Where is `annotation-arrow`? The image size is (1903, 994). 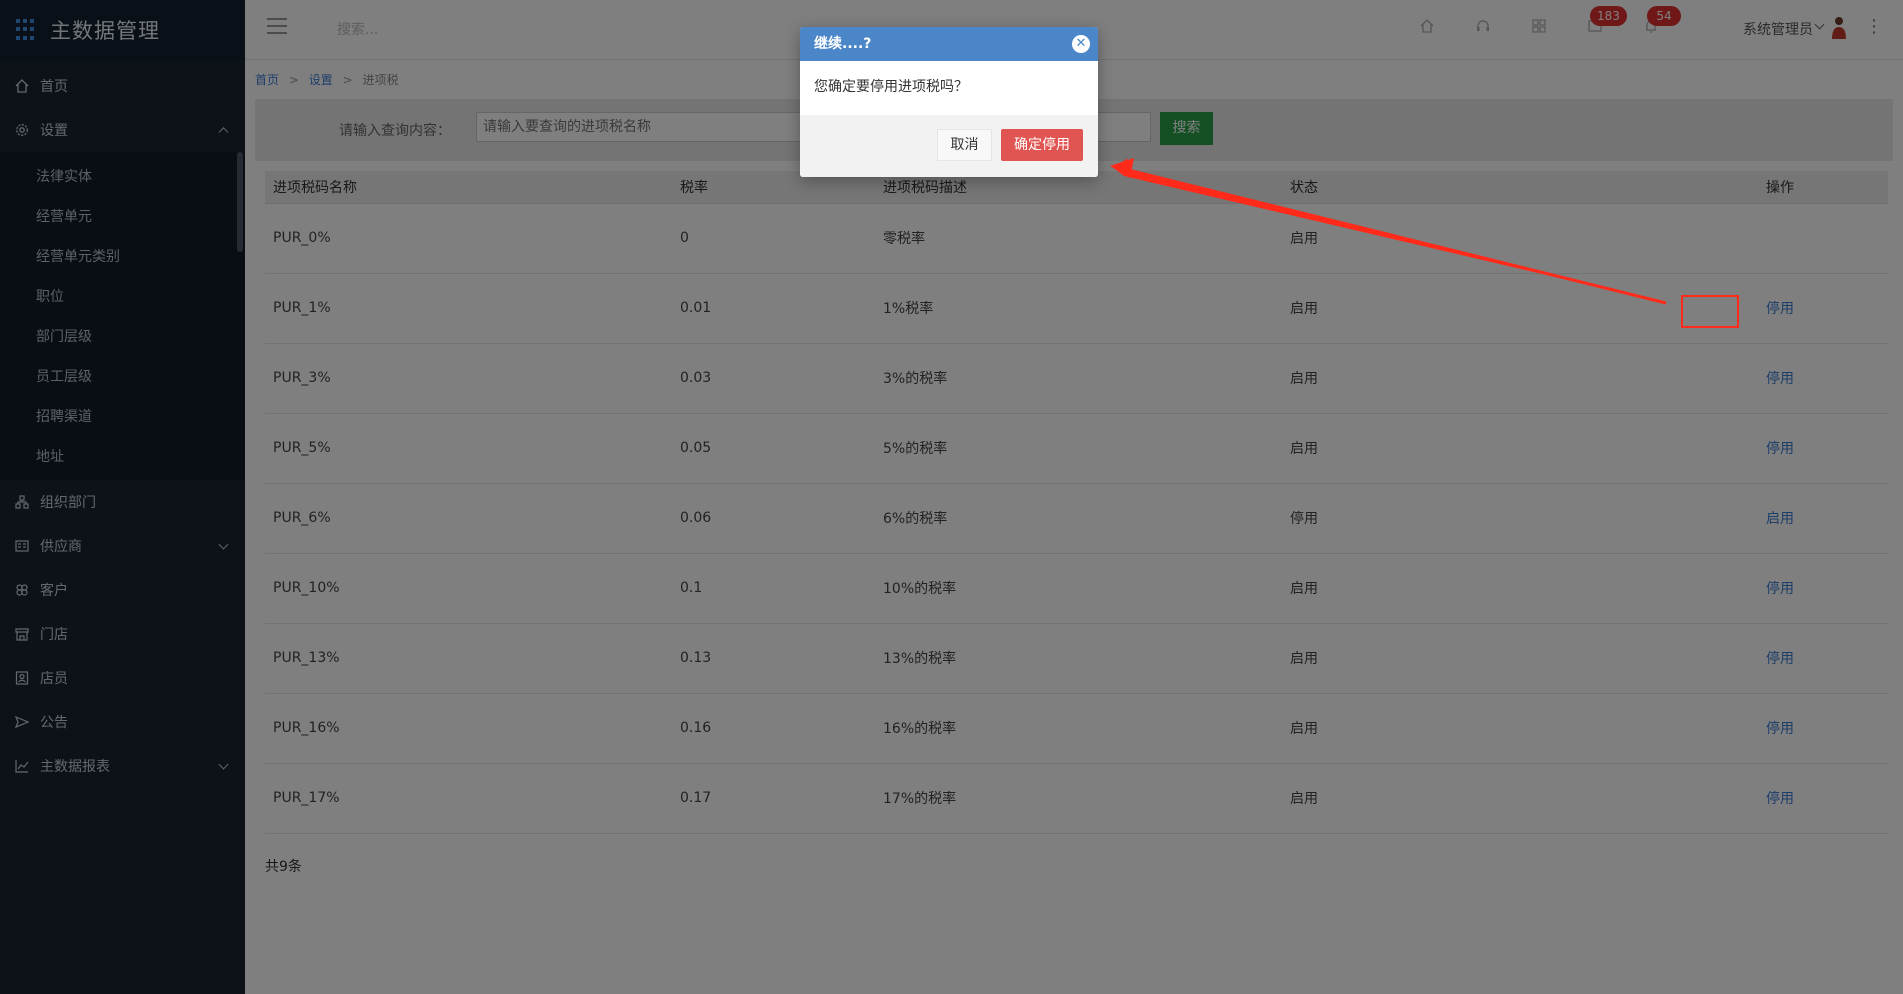
annotation-arrow is located at coordinates (1388, 231).